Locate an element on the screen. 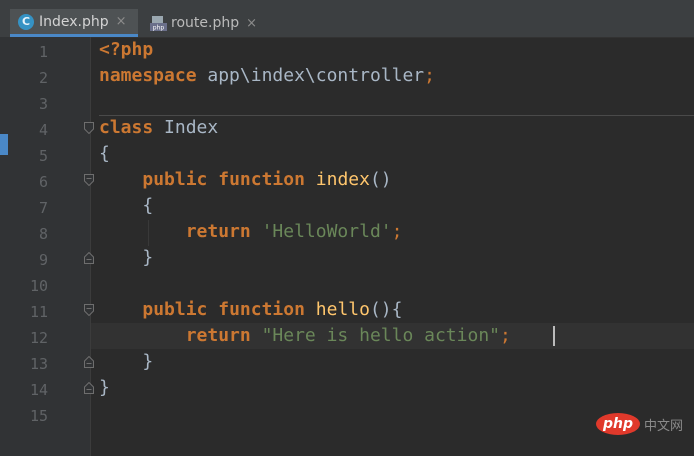 The image size is (694, 456). editor-tab-bar: C Index.php × php route.php × is located at coordinates (347, 19).